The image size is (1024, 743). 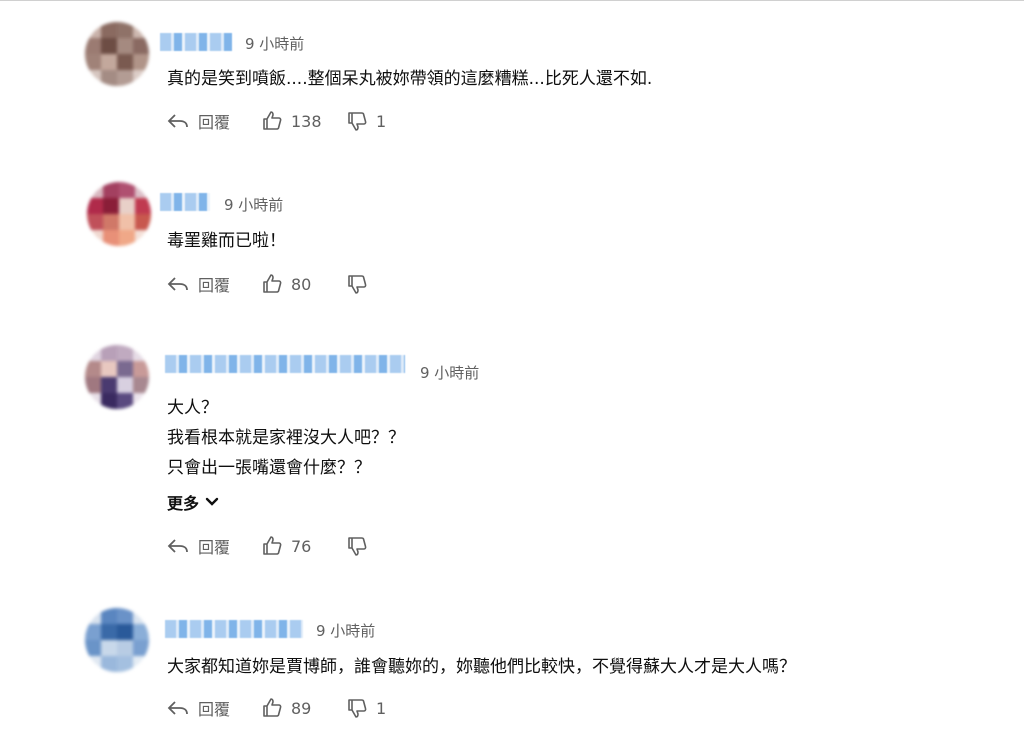 I want to click on like-button: 80, so click(x=303, y=284).